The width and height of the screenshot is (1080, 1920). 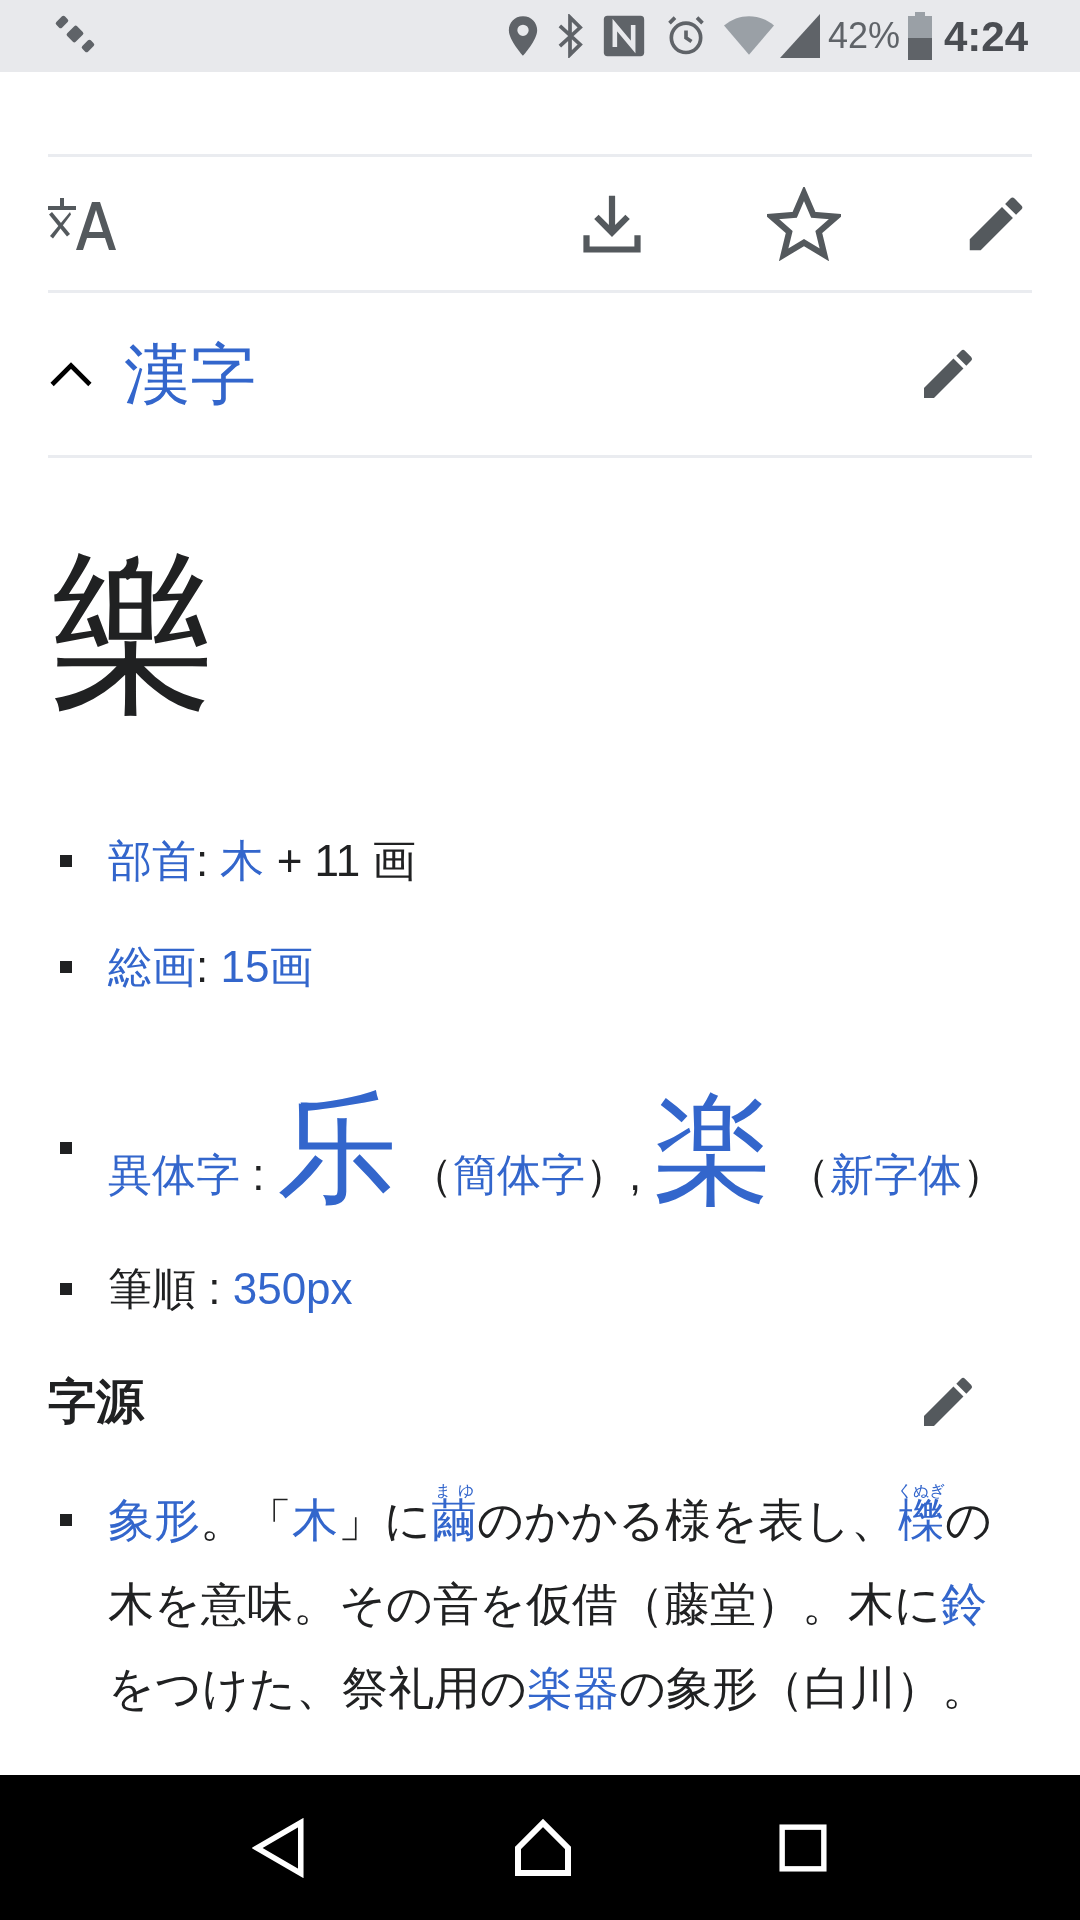 What do you see at coordinates (190, 374) in the screenshot?
I see `section-title: 漢字` at bounding box center [190, 374].